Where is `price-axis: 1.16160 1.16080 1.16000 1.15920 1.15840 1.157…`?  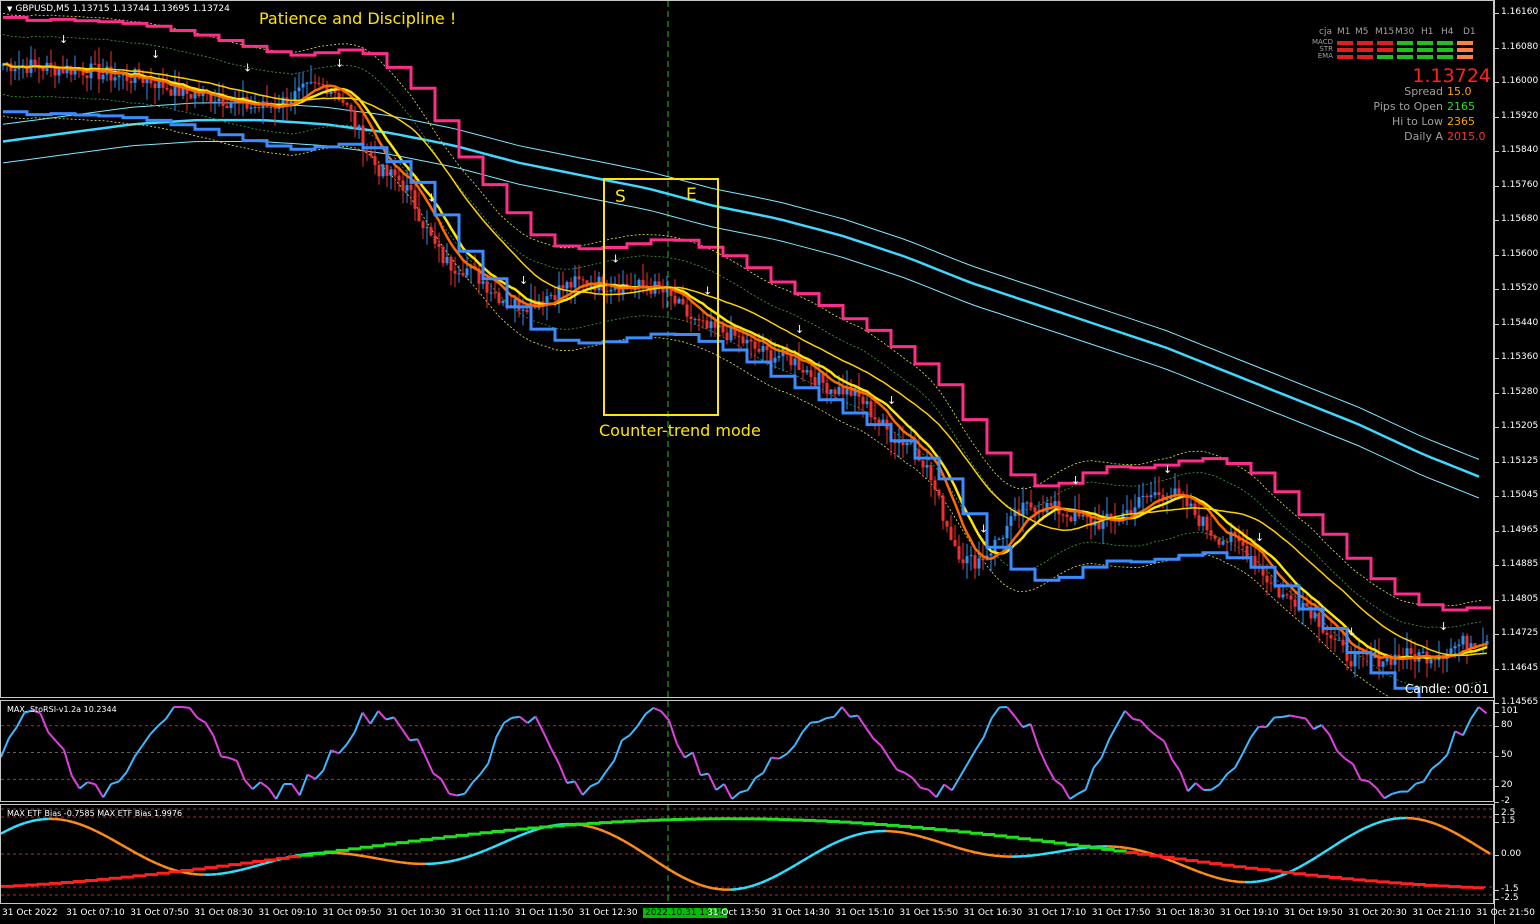 price-axis: 1.16160 1.16080 1.16000 1.15920 1.15840 1.157… is located at coordinates (1517, 462).